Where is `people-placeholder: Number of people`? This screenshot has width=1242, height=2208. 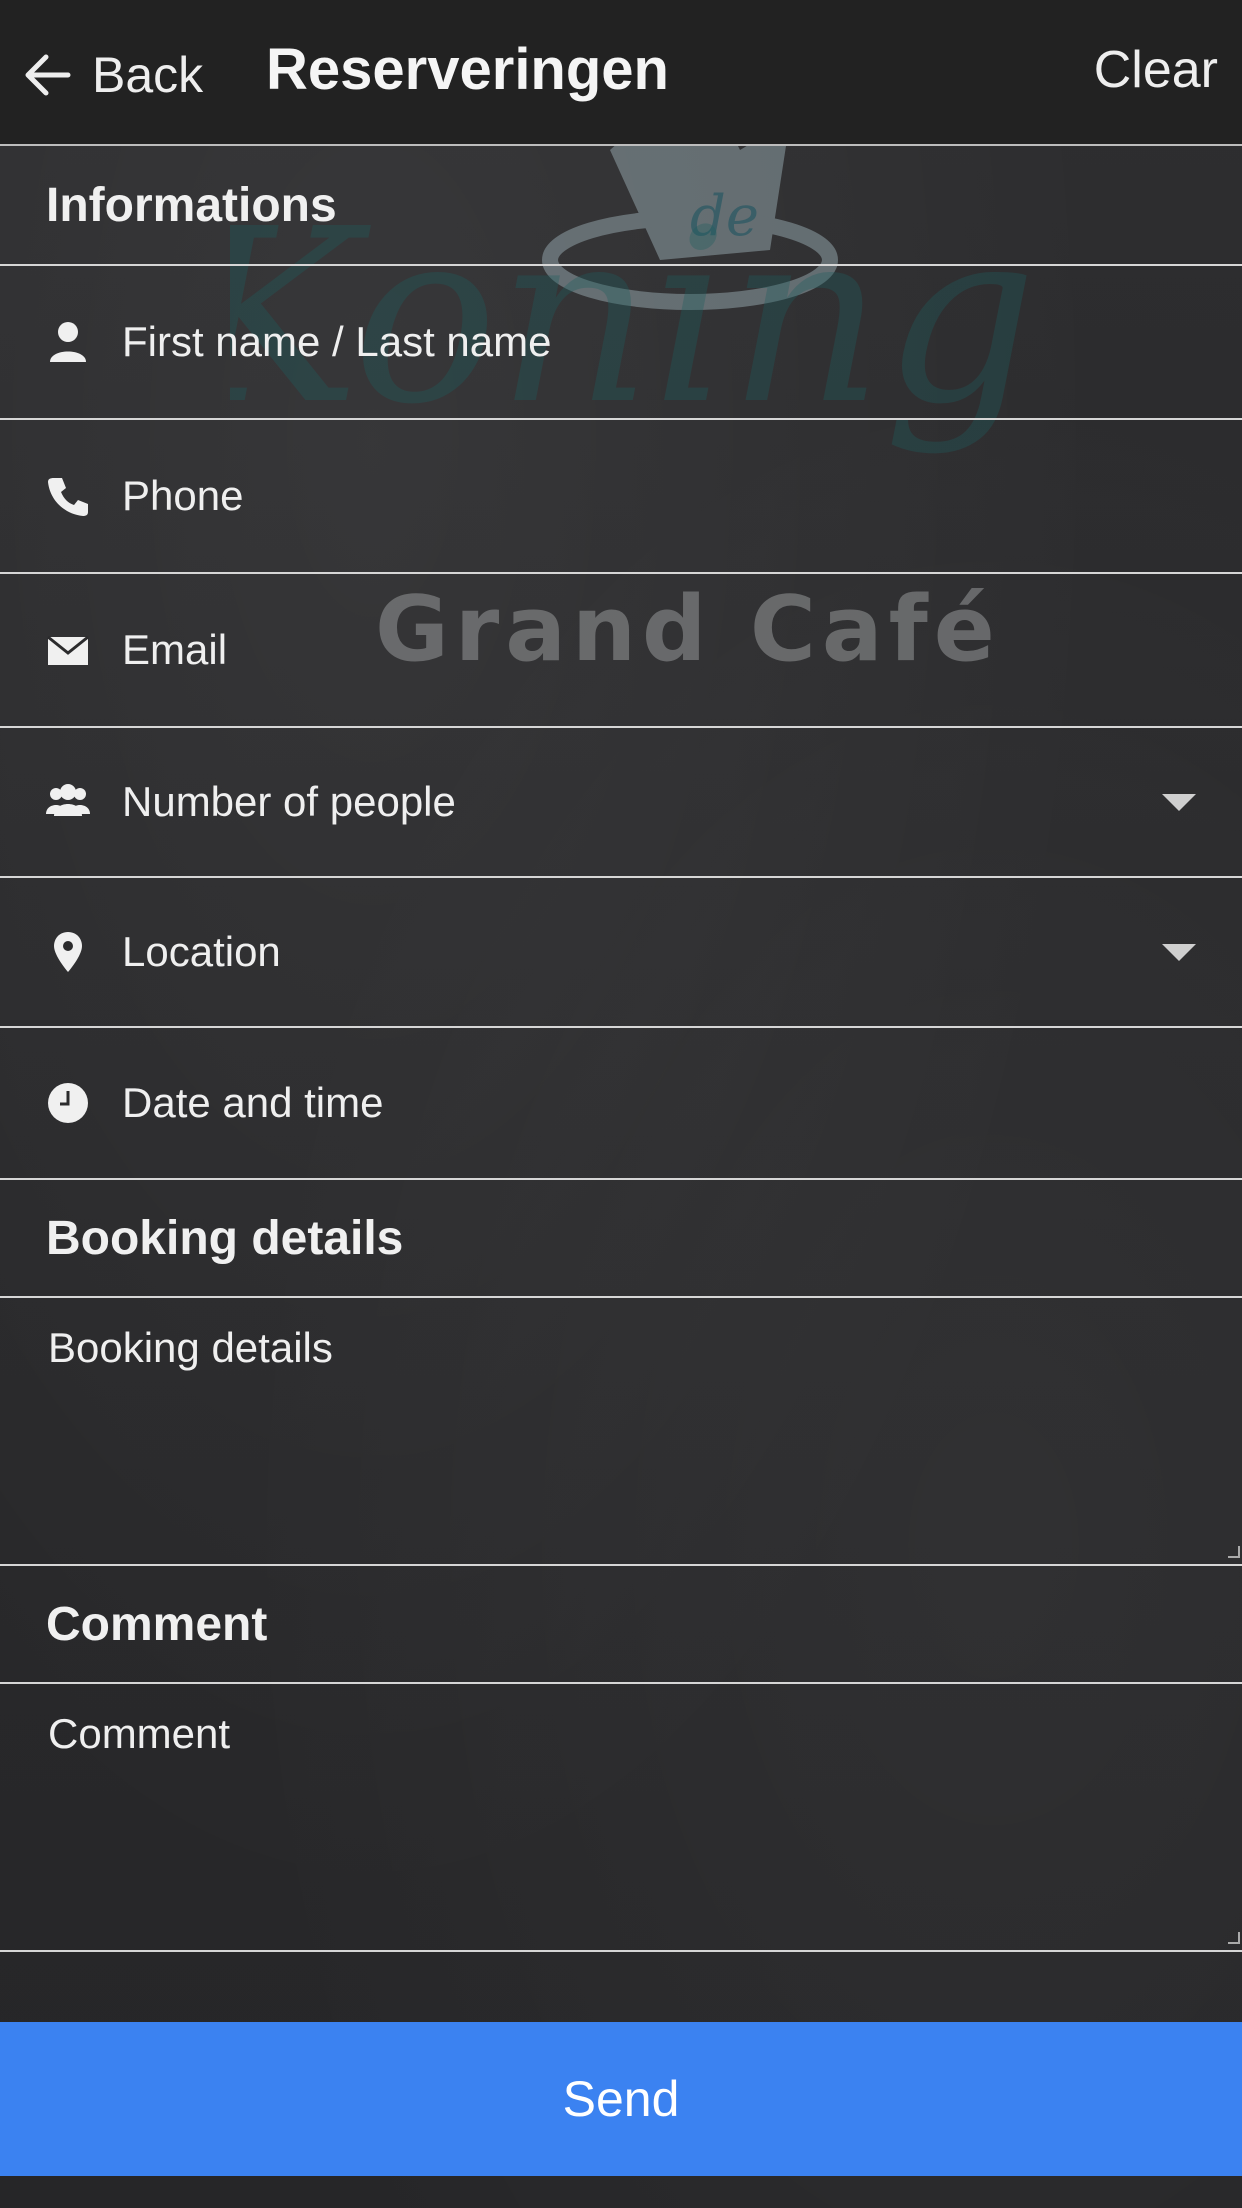 people-placeholder: Number of people is located at coordinates (289, 801).